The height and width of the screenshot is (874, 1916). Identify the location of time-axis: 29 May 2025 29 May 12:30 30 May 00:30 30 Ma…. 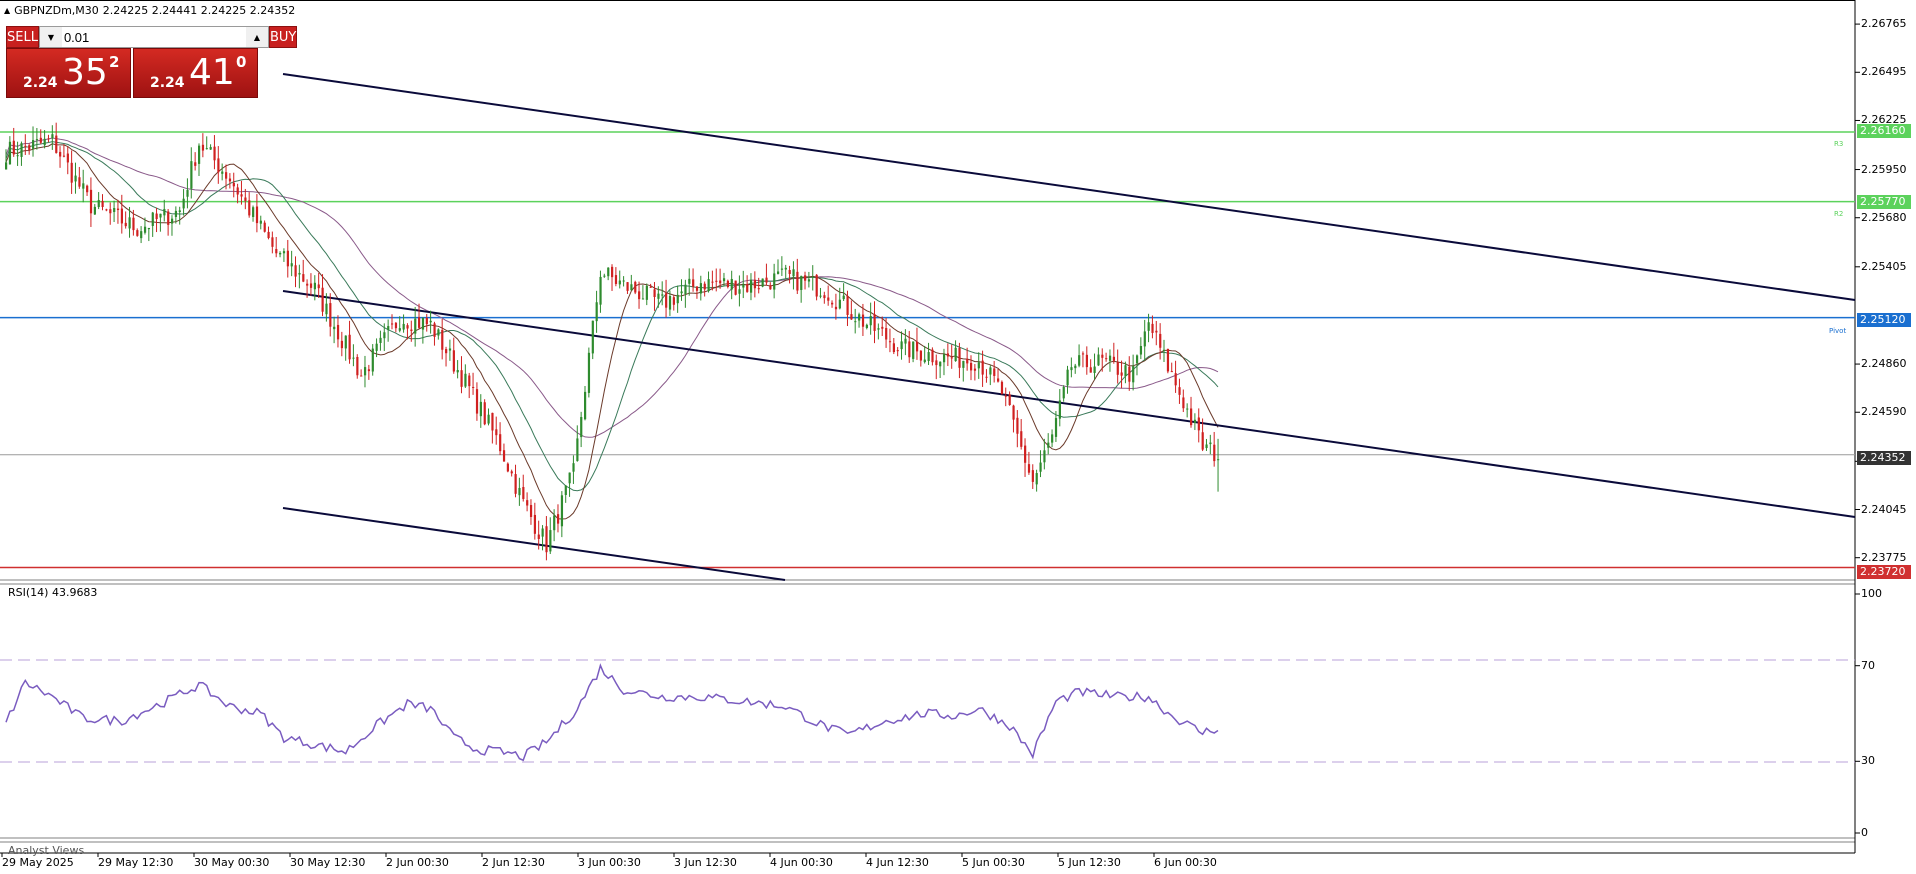
(927, 863).